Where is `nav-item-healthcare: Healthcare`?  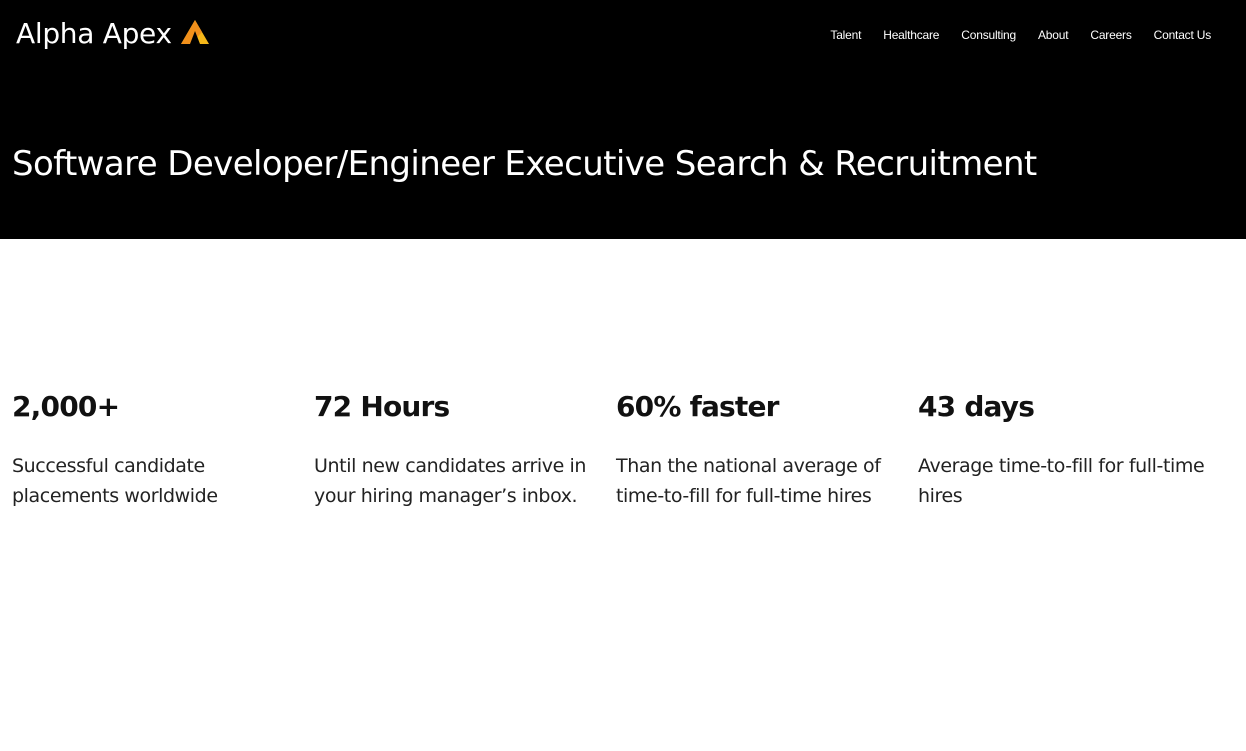
nav-item-healthcare: Healthcare is located at coordinates (911, 35).